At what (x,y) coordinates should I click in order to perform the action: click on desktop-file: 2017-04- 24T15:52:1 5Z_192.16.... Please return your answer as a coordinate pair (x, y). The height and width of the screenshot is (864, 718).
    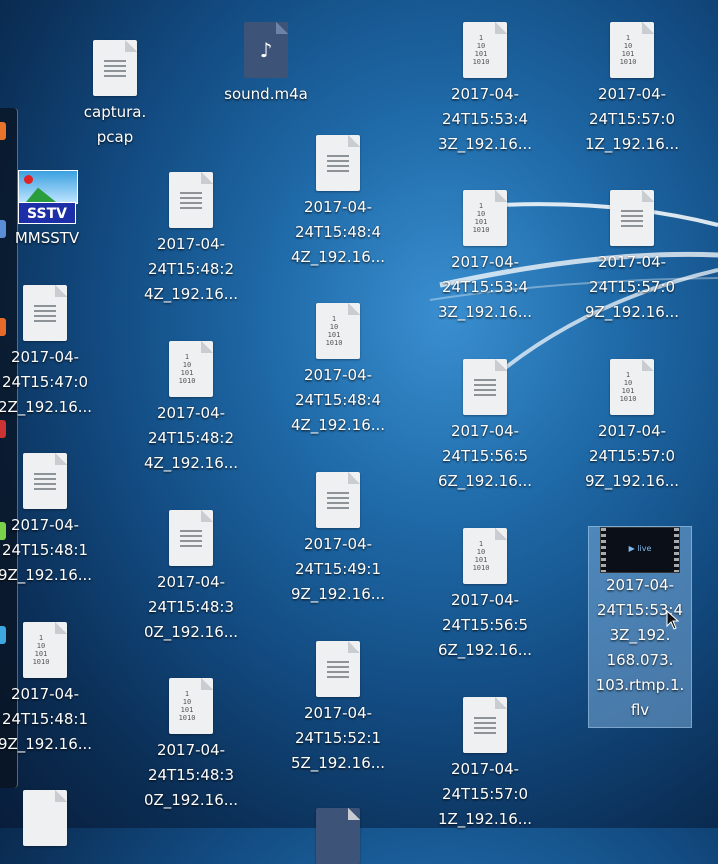
    Looking at the image, I should click on (338, 708).